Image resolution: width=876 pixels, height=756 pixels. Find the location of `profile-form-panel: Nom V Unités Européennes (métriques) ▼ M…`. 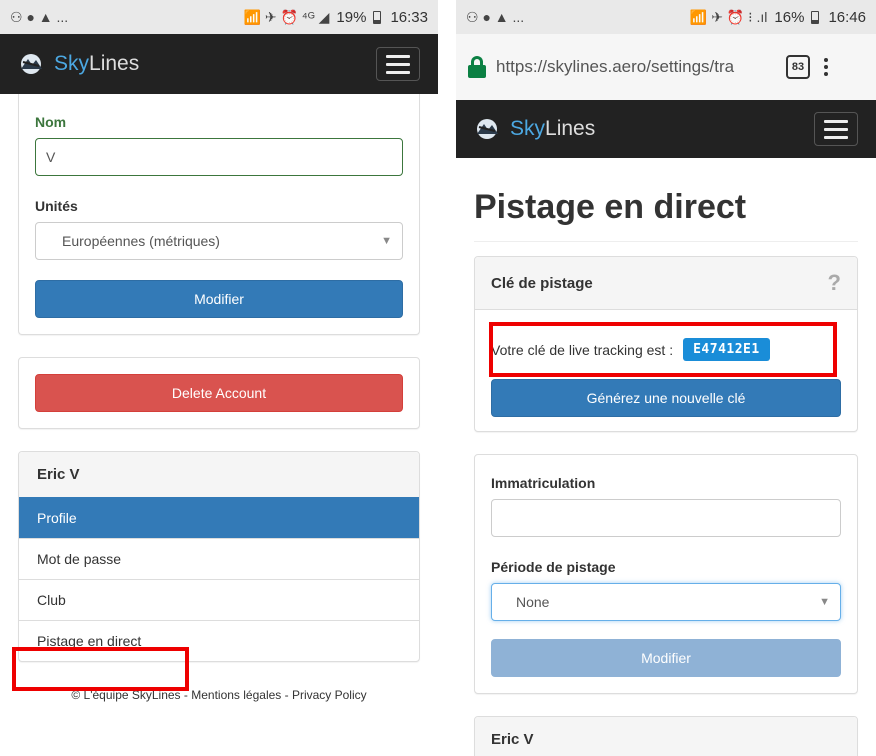

profile-form-panel: Nom V Unités Européennes (métriques) ▼ M… is located at coordinates (219, 214).